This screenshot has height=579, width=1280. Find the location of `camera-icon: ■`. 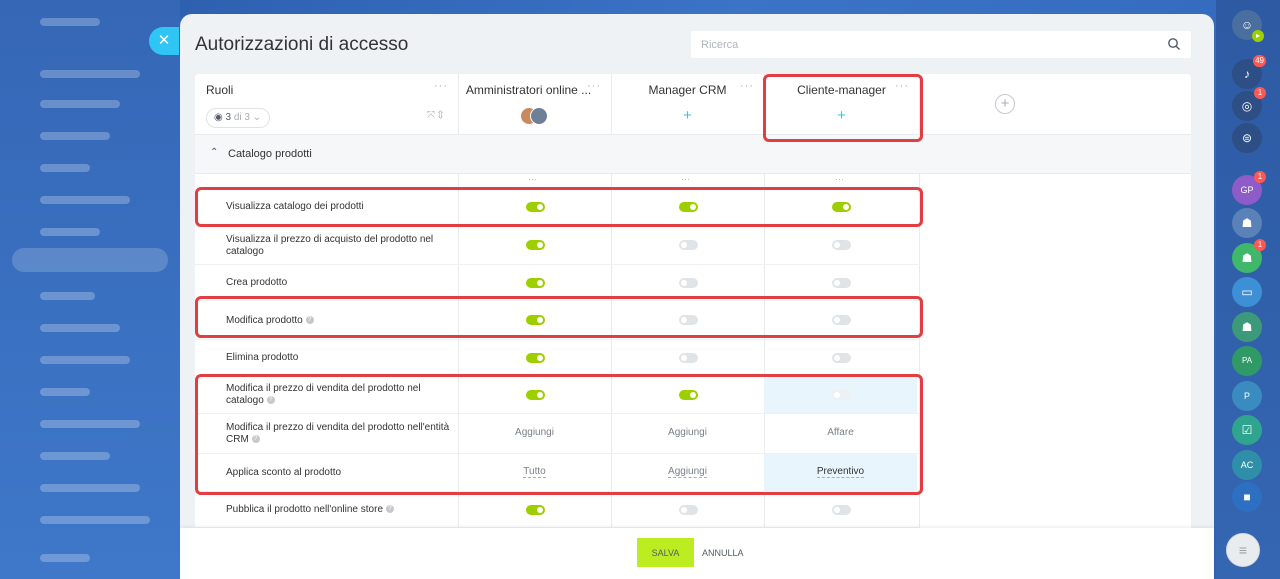

camera-icon: ■ is located at coordinates (1247, 497).